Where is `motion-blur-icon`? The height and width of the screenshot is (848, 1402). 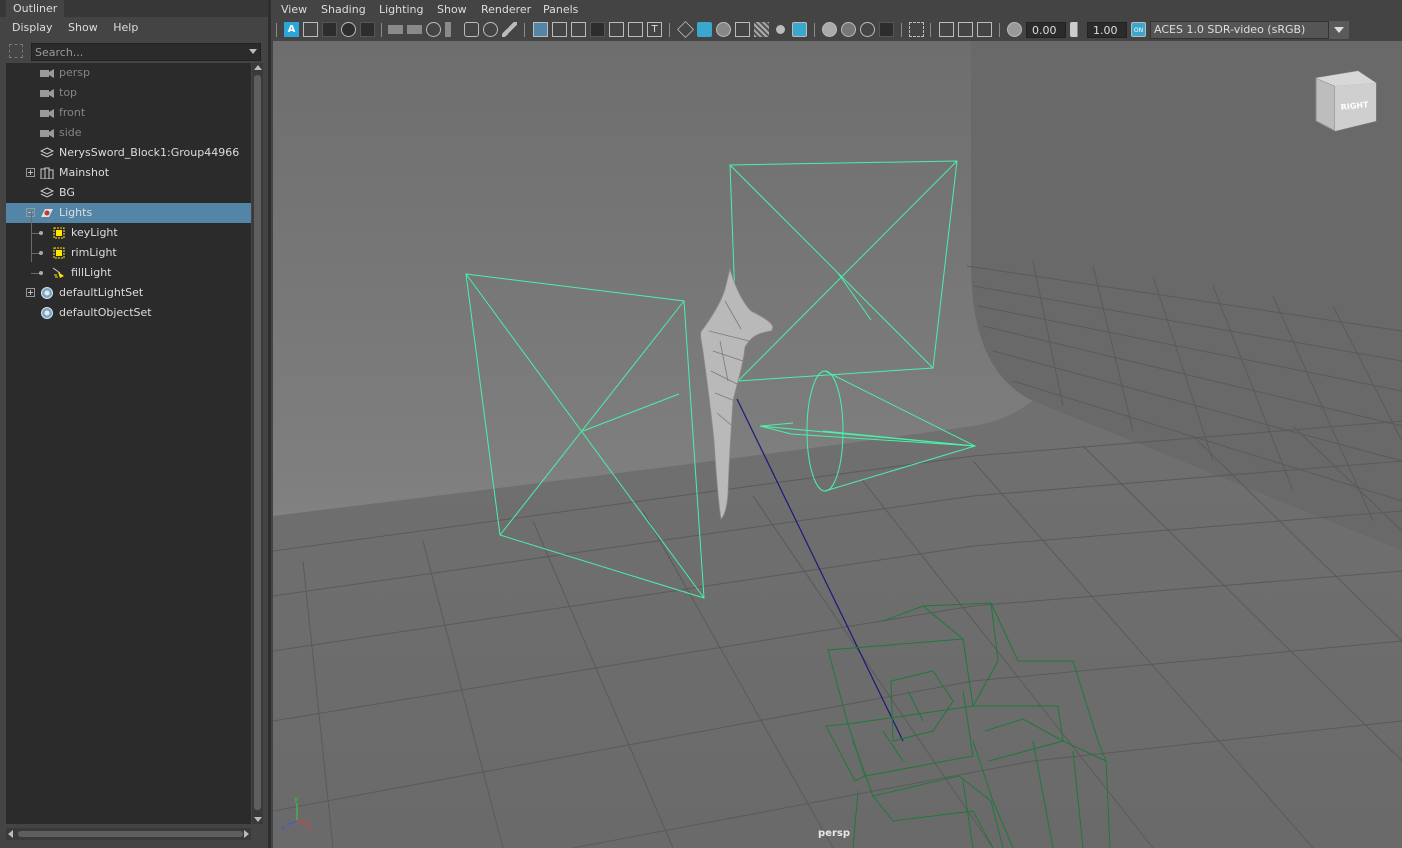
motion-blur-icon is located at coordinates (848, 29).